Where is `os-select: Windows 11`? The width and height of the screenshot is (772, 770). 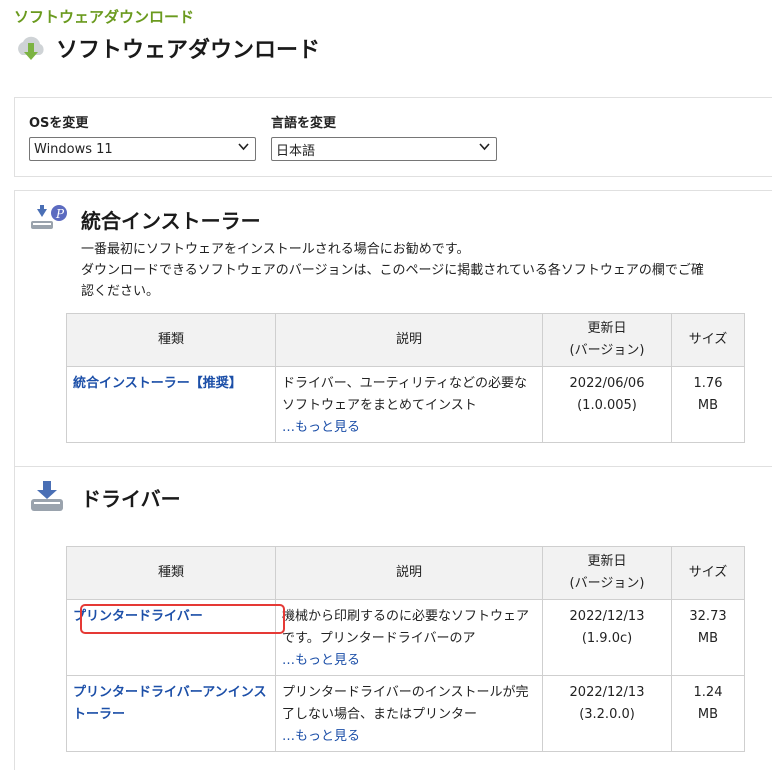 os-select: Windows 11 is located at coordinates (142, 149).